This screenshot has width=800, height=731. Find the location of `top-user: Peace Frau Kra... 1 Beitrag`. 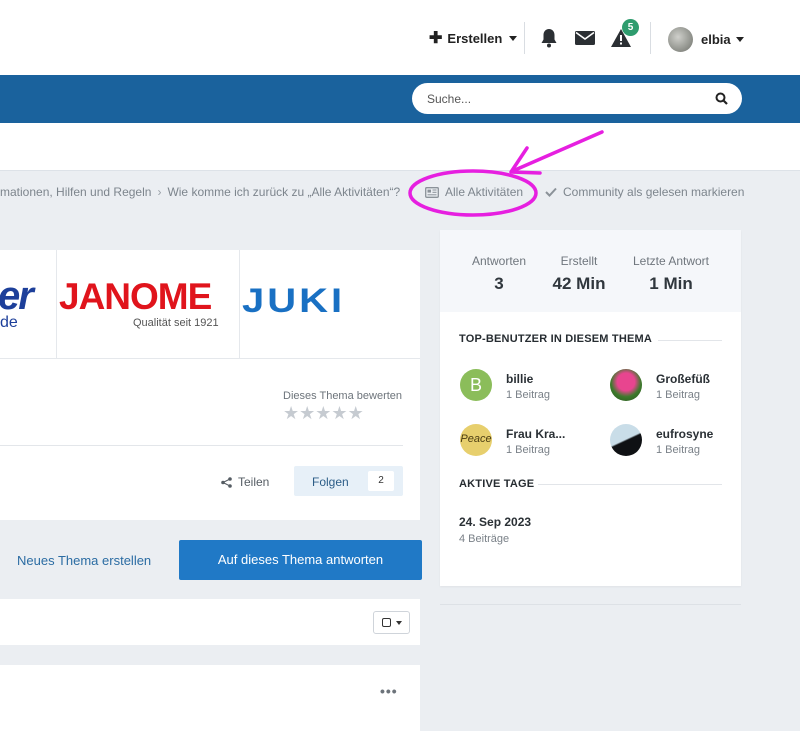

top-user: Peace Frau Kra... 1 Beitrag is located at coordinates (525, 441).